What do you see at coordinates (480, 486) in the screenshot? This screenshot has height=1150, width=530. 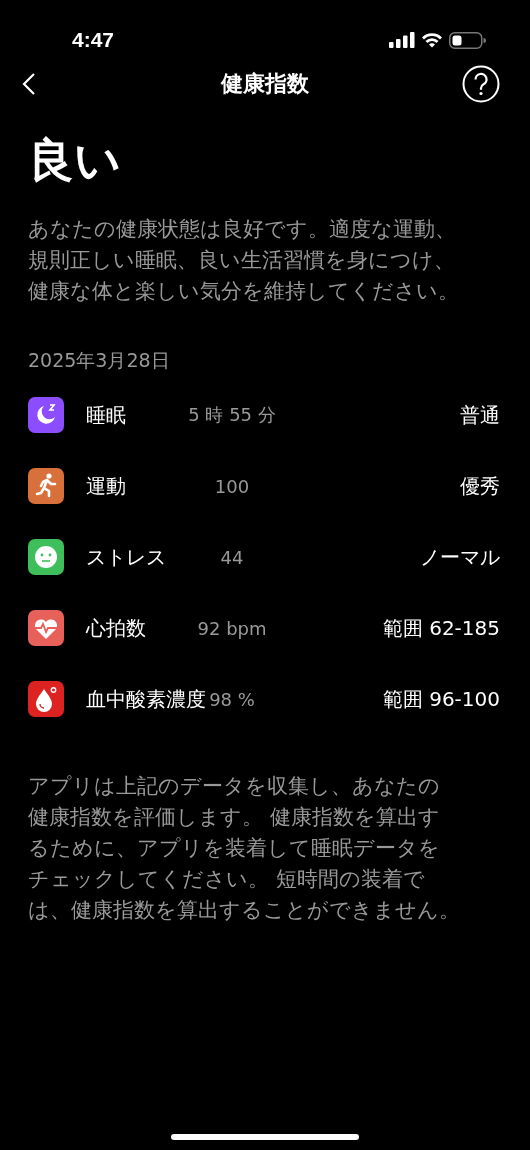 I see `metric-result: 優秀` at bounding box center [480, 486].